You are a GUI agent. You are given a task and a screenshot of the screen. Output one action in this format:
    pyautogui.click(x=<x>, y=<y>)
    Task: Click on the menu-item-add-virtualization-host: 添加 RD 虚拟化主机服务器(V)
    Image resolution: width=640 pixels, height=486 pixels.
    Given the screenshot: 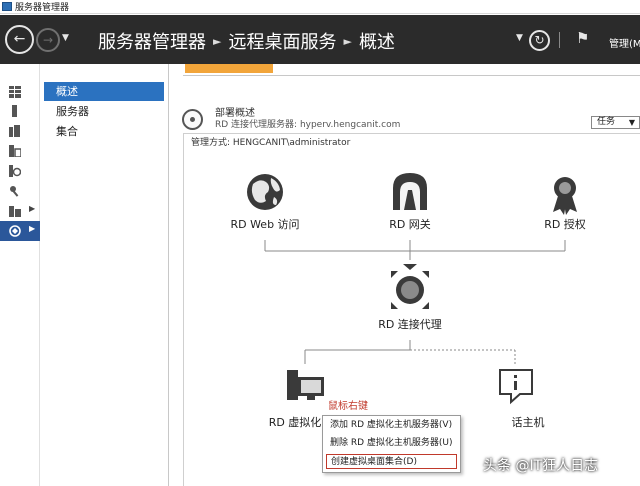 What is the action you would take?
    pyautogui.click(x=391, y=425)
    